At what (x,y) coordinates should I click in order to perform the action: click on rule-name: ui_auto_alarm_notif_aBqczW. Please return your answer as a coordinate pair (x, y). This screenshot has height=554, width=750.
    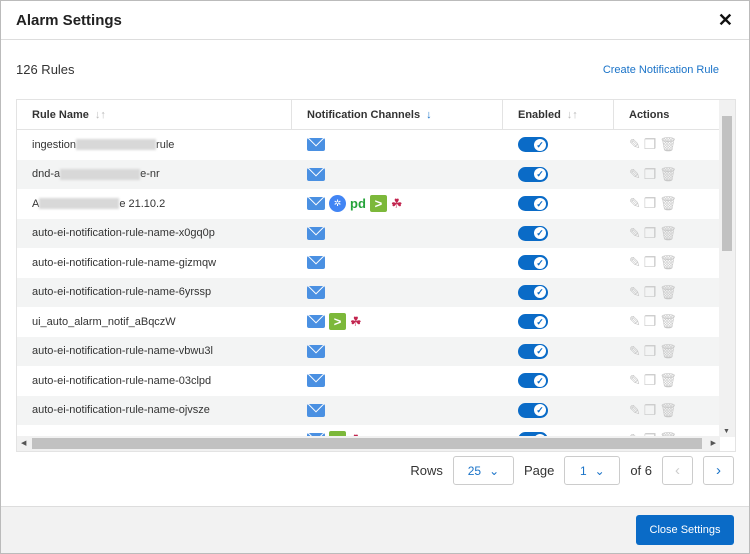
    Looking at the image, I should click on (154, 322).